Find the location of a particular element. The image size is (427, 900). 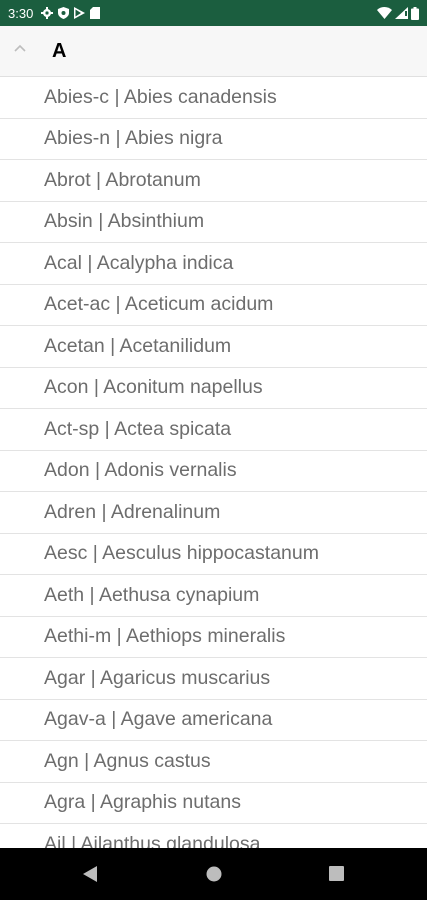

remedy-list-item: Adon | Adonis vernalis is located at coordinates (213, 471).